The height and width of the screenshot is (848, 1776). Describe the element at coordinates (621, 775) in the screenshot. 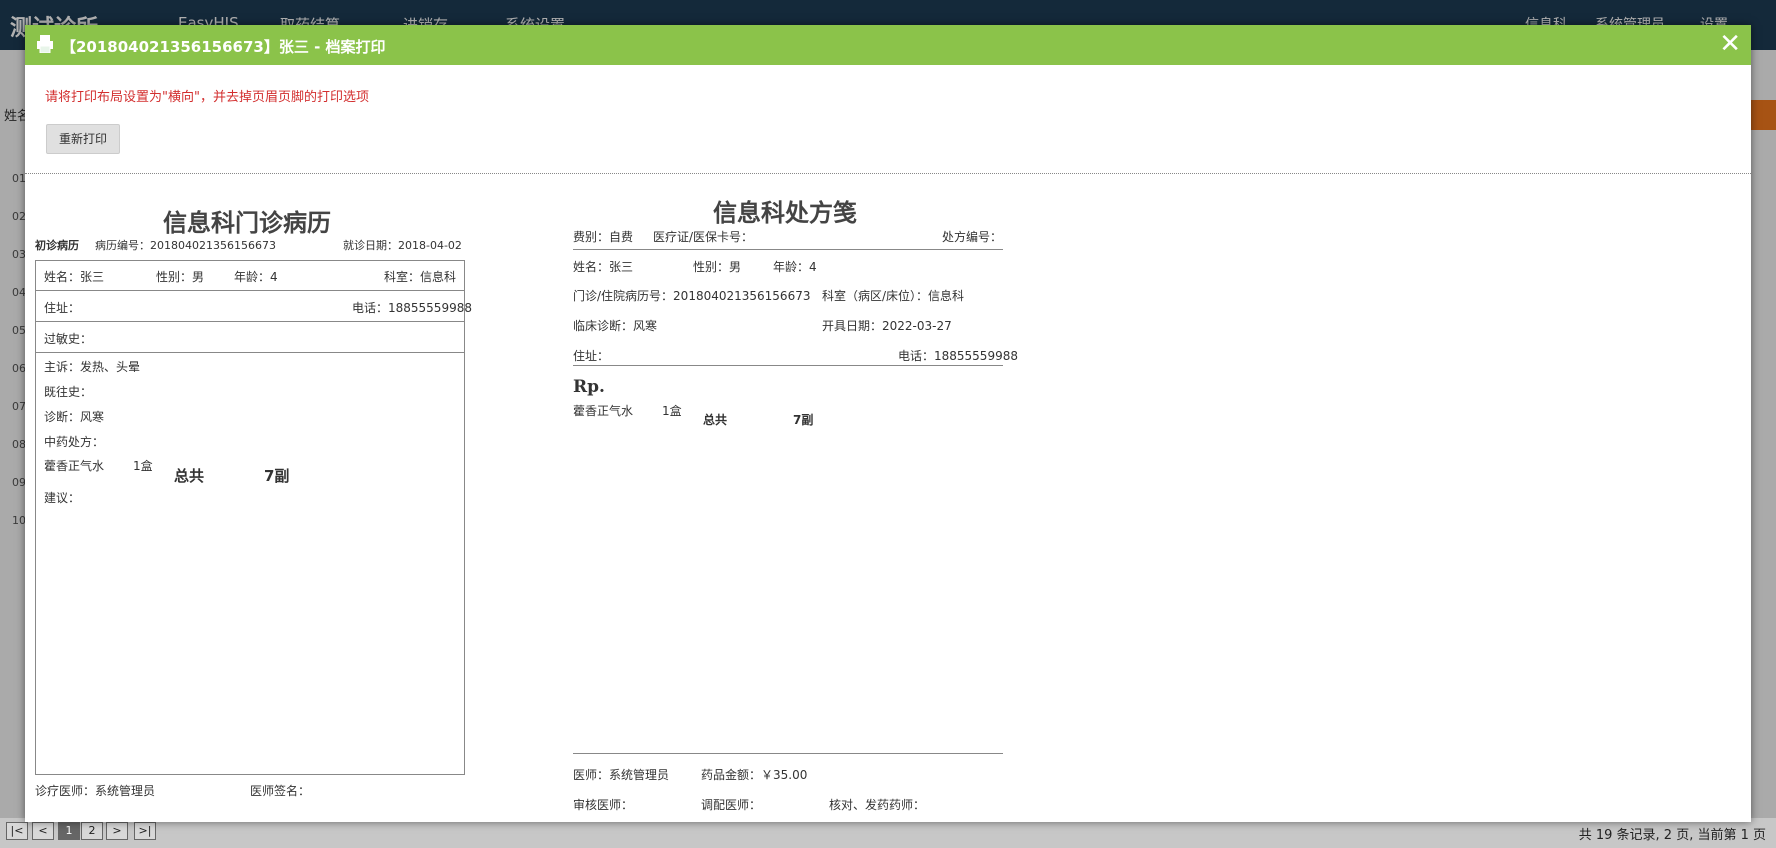

I see `rx-physician: 医师：系统管理员` at that location.